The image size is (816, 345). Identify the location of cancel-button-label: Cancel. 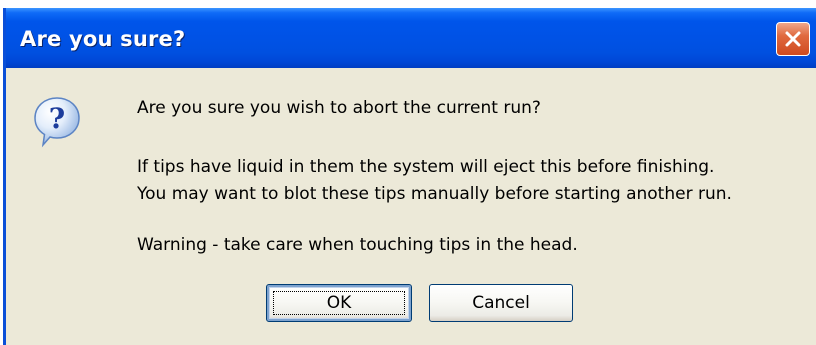
(501, 303).